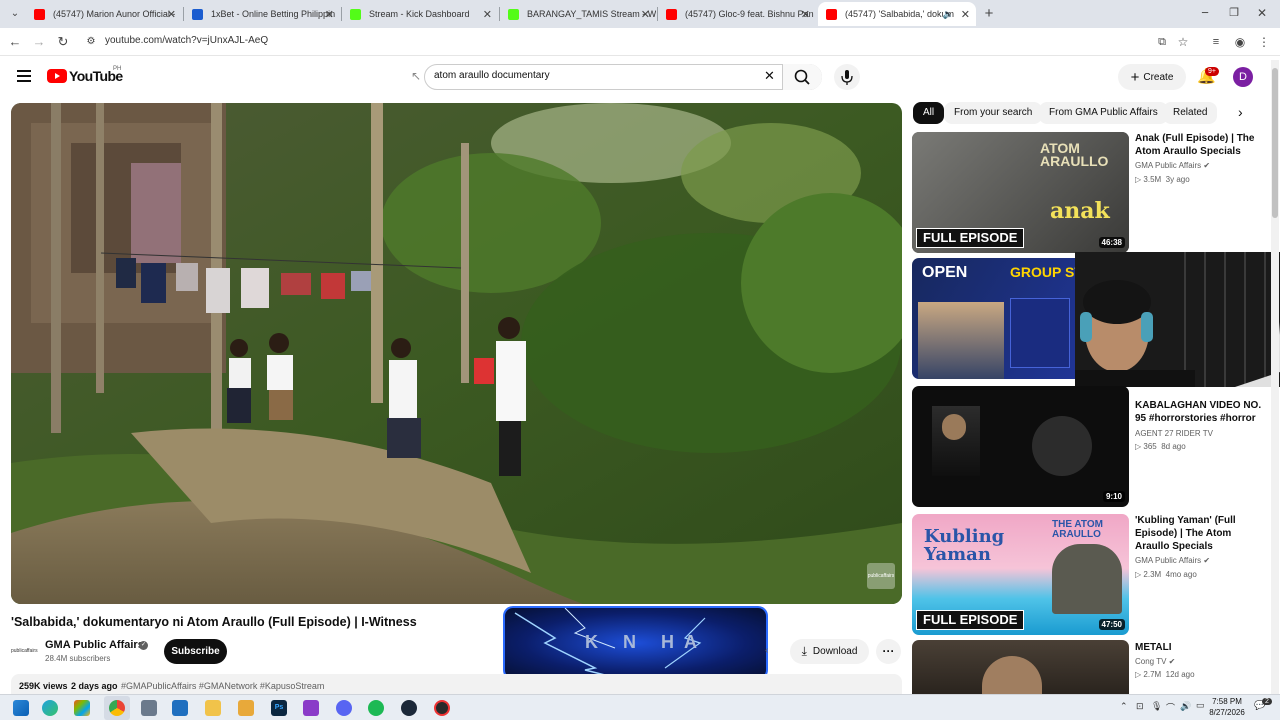  Describe the element at coordinates (1227, 701) in the screenshot. I see `clock-time: 7:58 PM` at that location.